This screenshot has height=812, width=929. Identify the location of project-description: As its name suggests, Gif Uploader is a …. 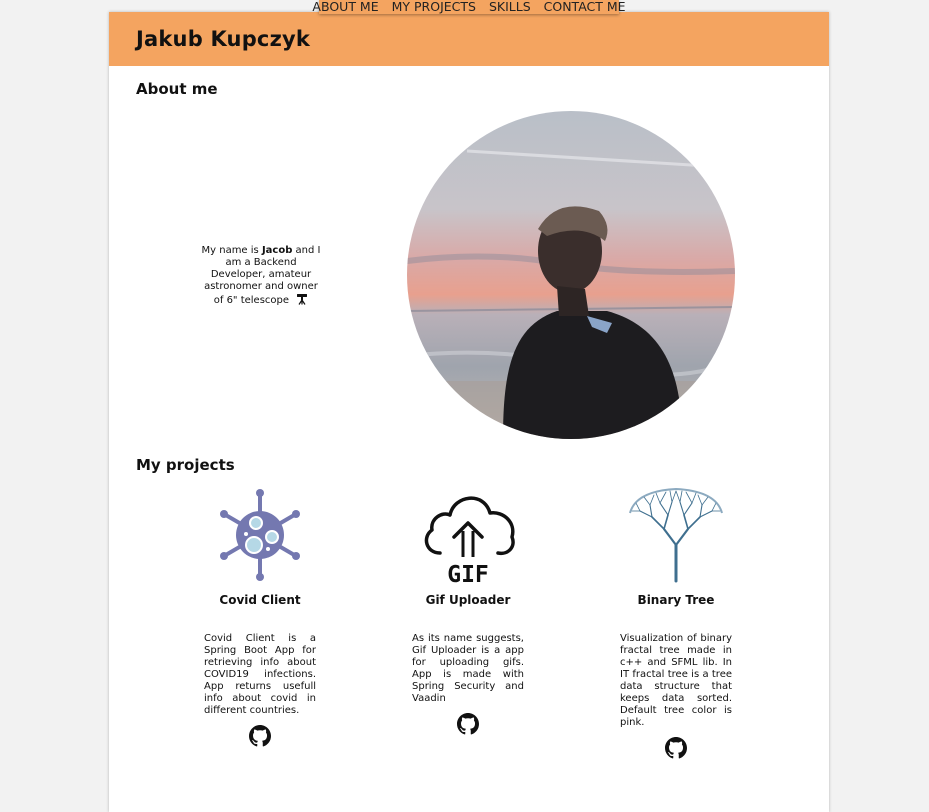
(468, 668).